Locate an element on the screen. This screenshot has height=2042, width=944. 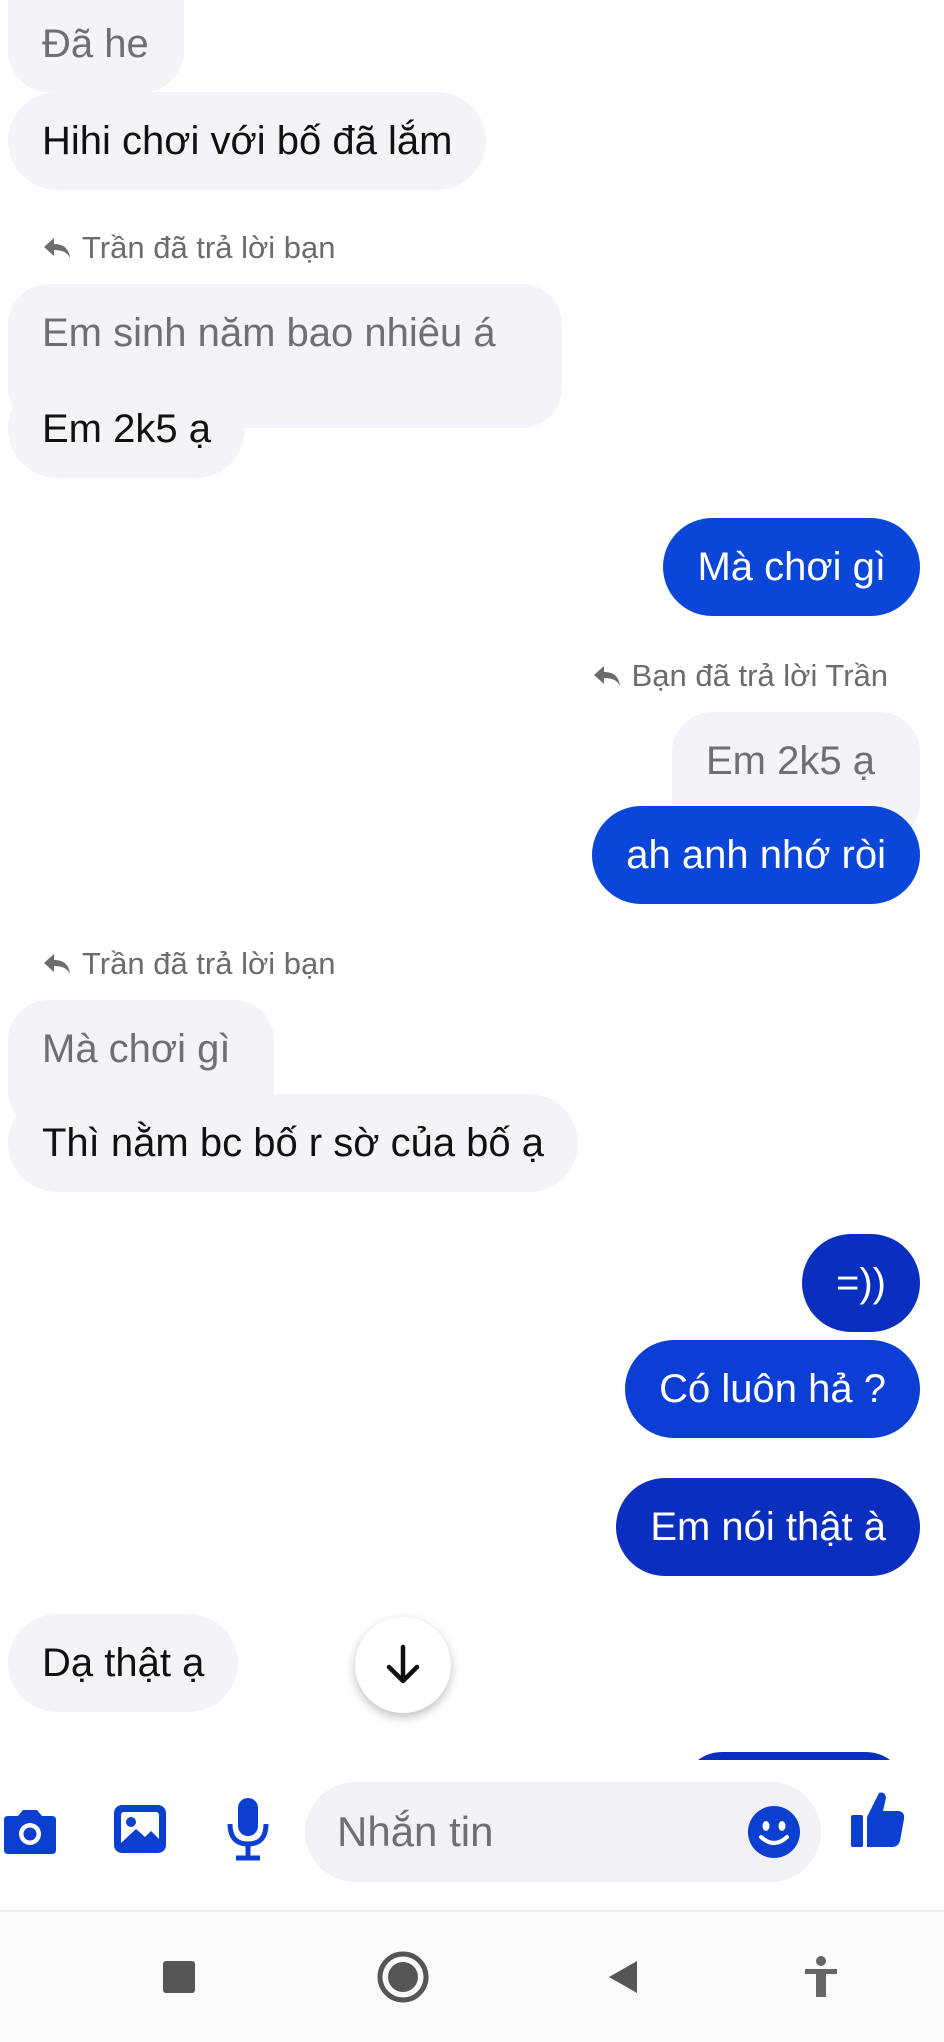
message-bubble-incoming: Em 2k5 ạ is located at coordinates (126, 429).